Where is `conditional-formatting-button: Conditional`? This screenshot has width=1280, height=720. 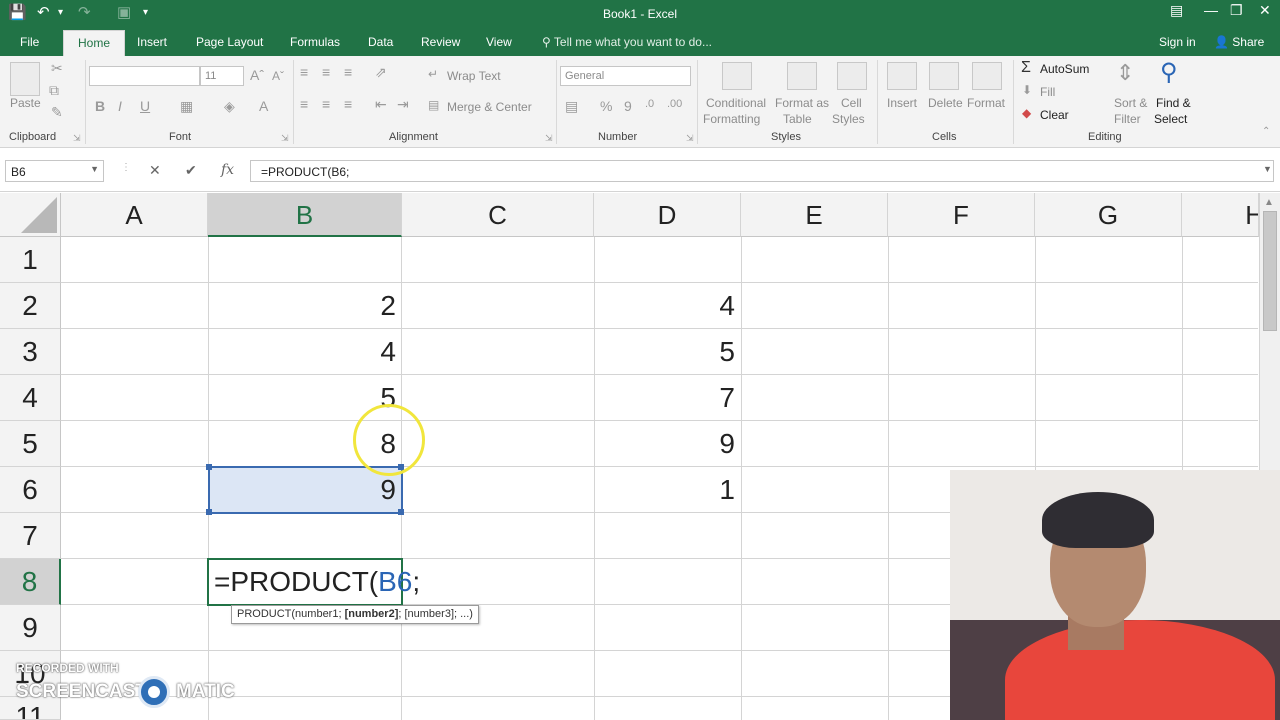
conditional-formatting-button: Conditional is located at coordinates (736, 103).